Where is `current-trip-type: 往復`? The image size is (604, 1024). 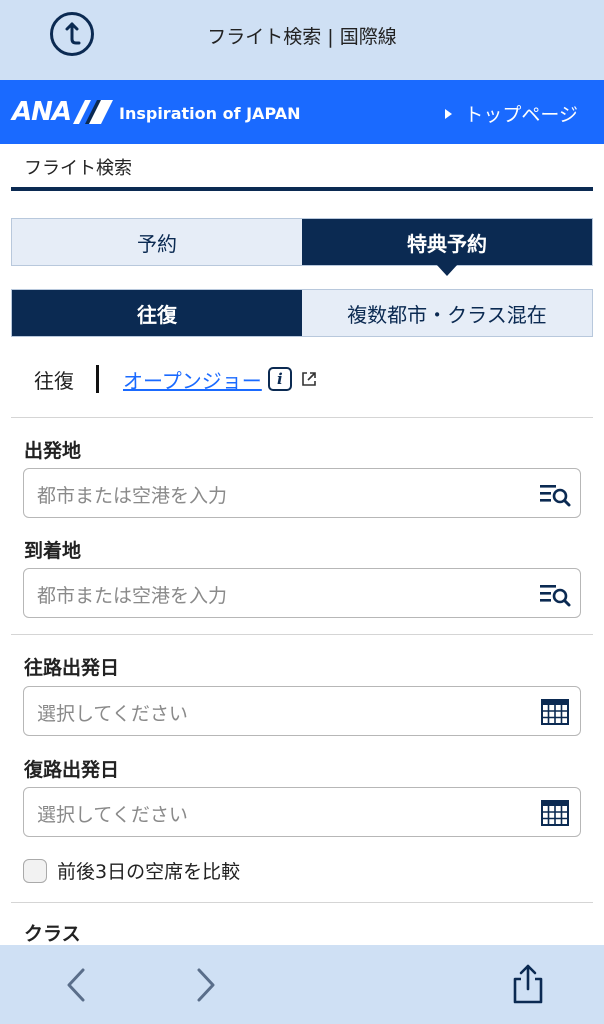
current-trip-type: 往復 is located at coordinates (54, 380).